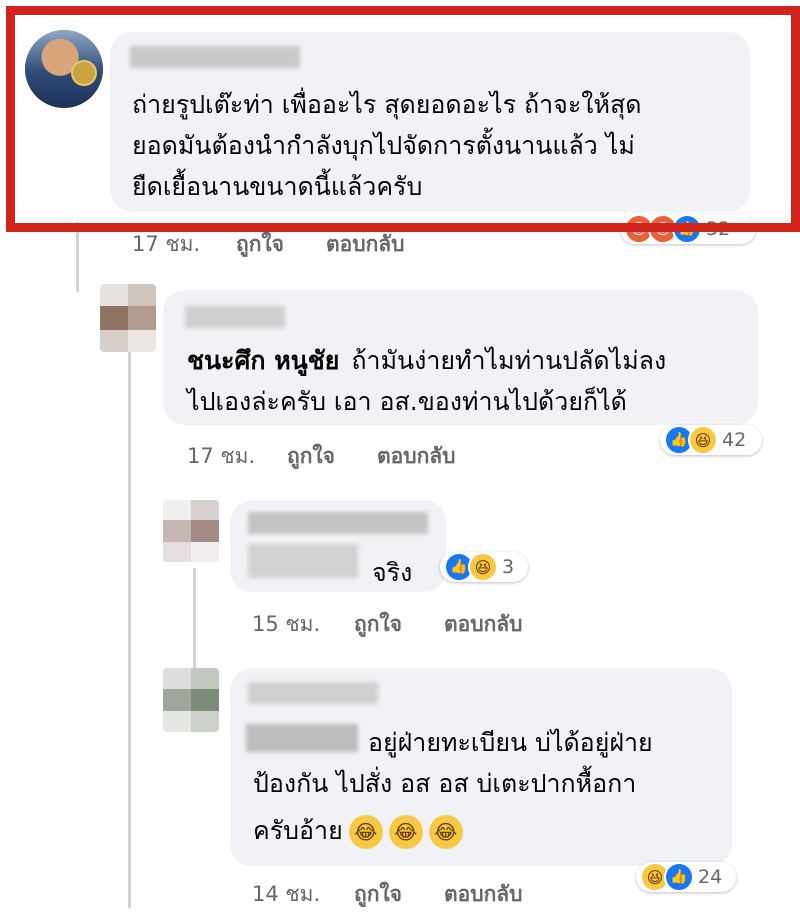  What do you see at coordinates (445, 783) in the screenshot?
I see `comment-text-line-2: ป้องกัน ไปสั่ง อส อส บ่เตะปากหื้อกา` at bounding box center [445, 783].